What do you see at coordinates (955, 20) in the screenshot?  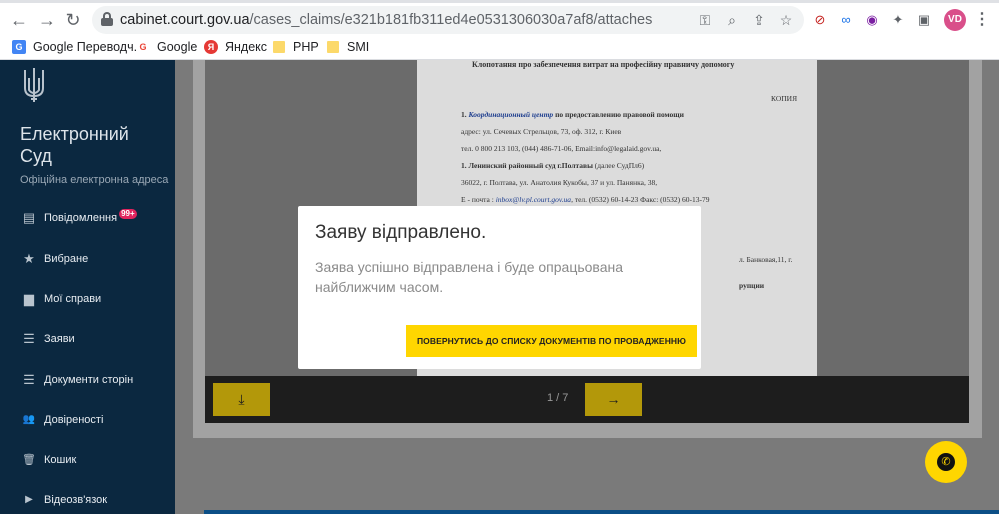 I see `profile-avatar: VD` at bounding box center [955, 20].